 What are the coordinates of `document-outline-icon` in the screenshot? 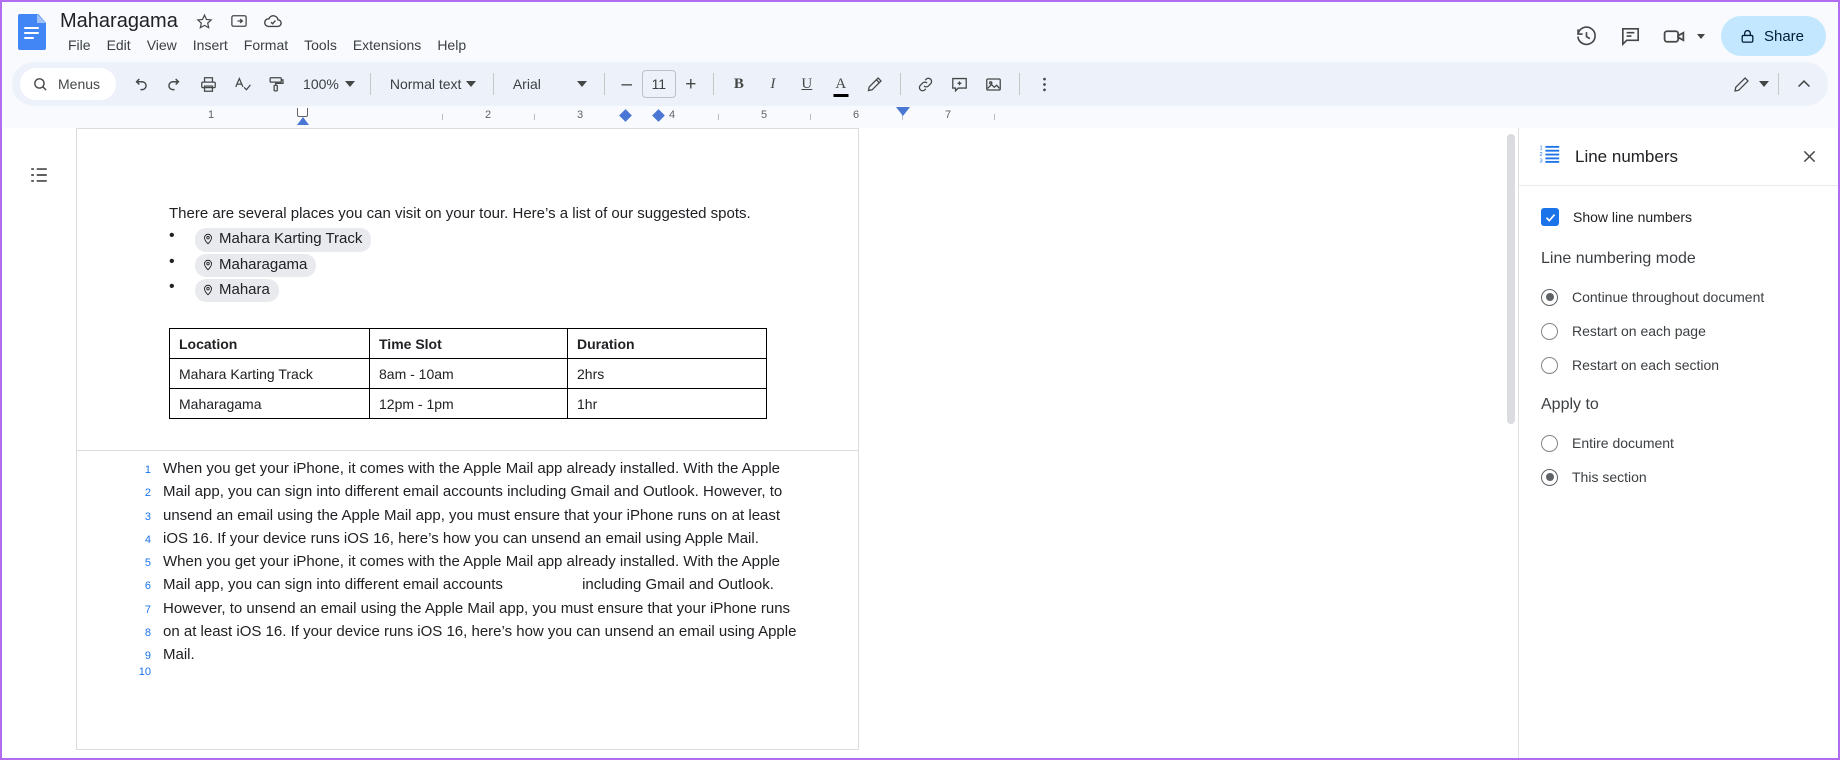 It's located at (39, 175).